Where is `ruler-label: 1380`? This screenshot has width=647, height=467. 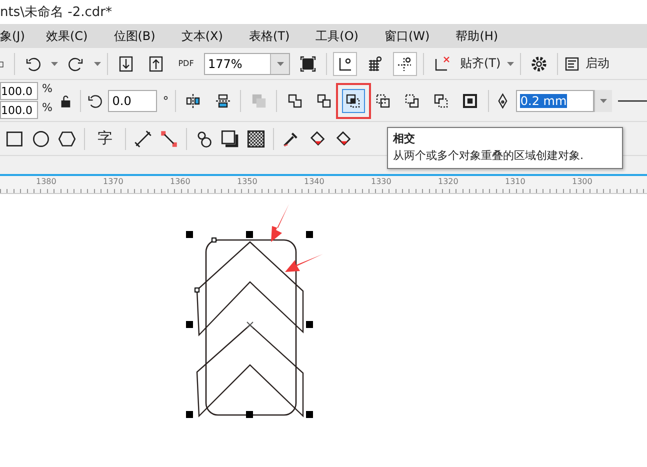
ruler-label: 1380 is located at coordinates (46, 181).